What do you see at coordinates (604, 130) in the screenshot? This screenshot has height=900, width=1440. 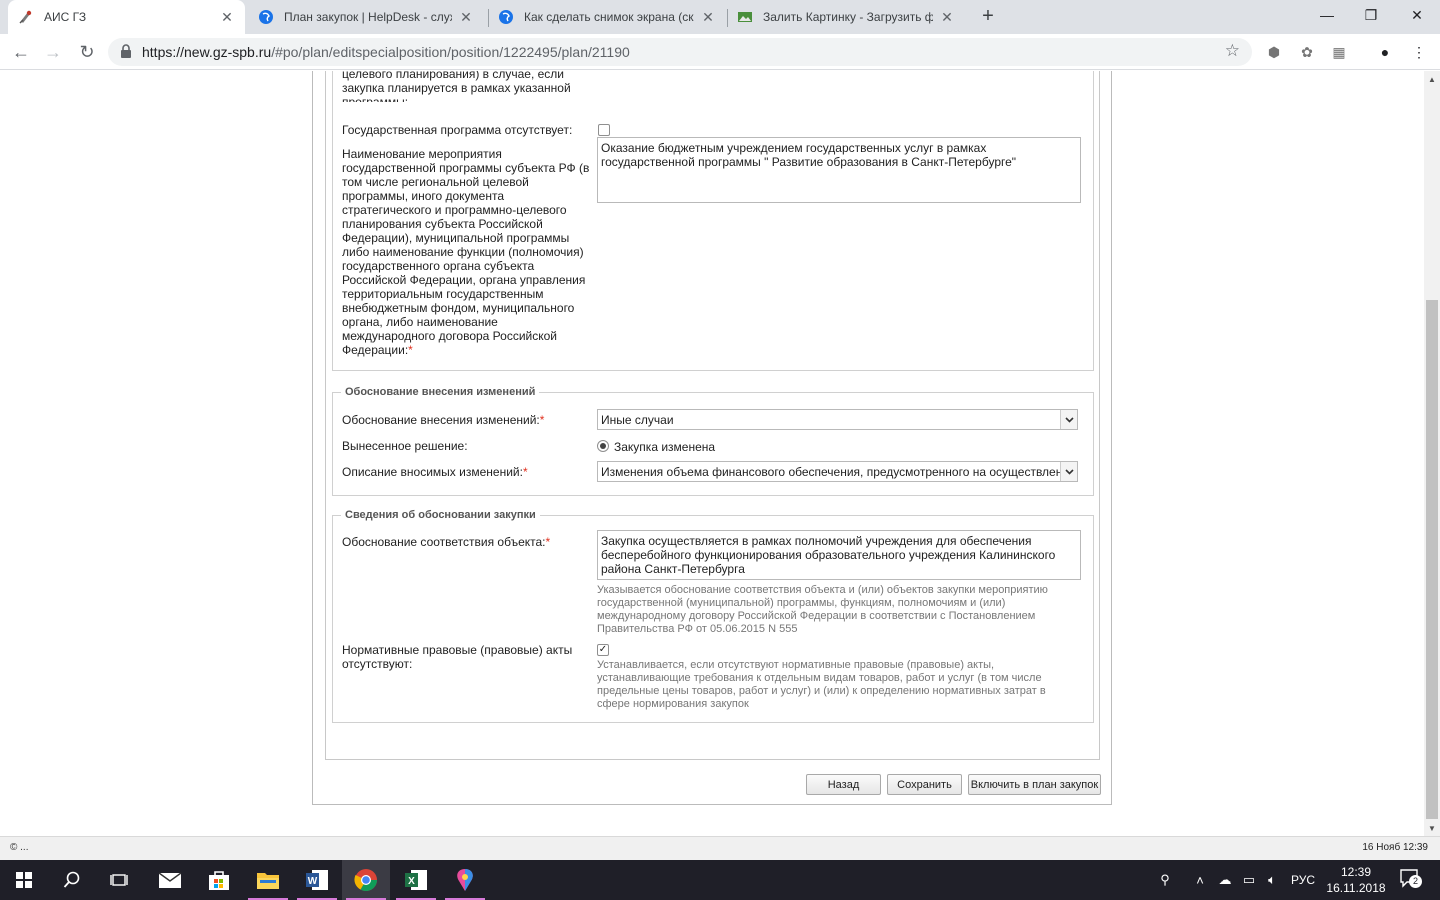 I see `no-program-checkbox` at bounding box center [604, 130].